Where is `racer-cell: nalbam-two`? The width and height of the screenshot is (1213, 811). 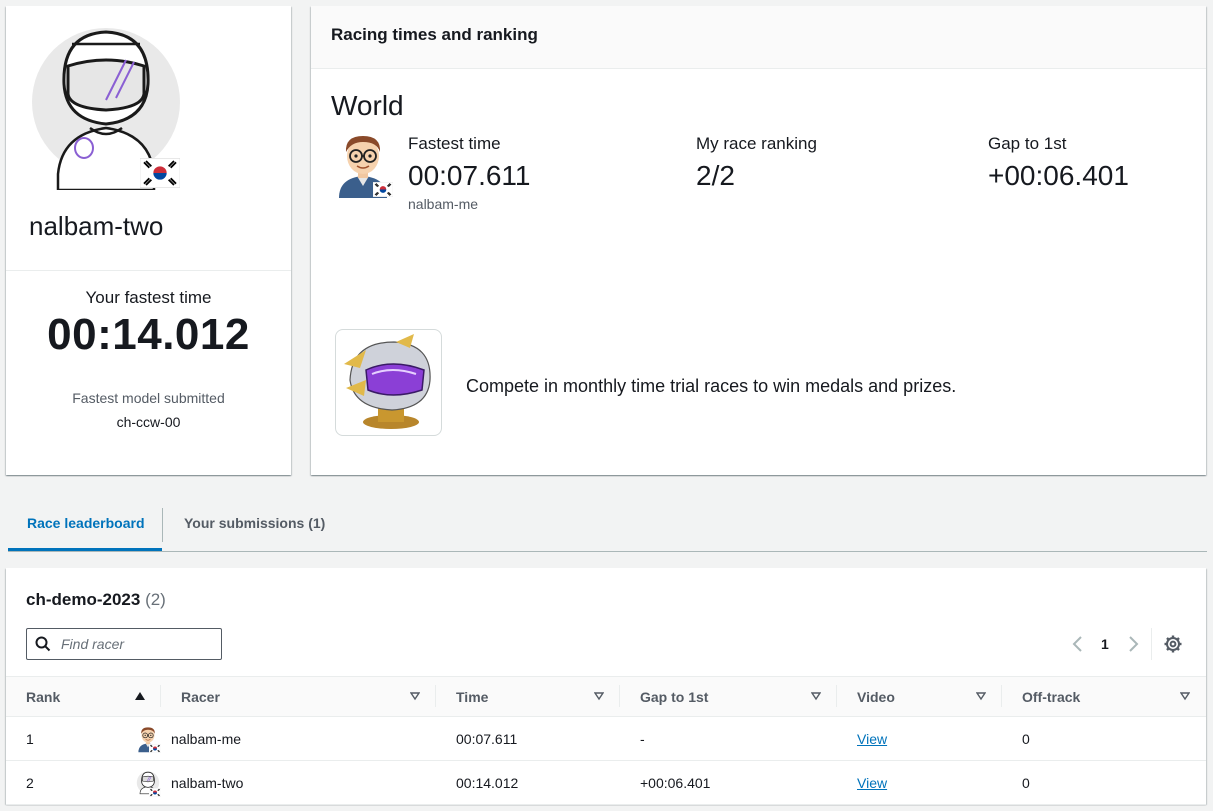 racer-cell: nalbam-two is located at coordinates (273, 783).